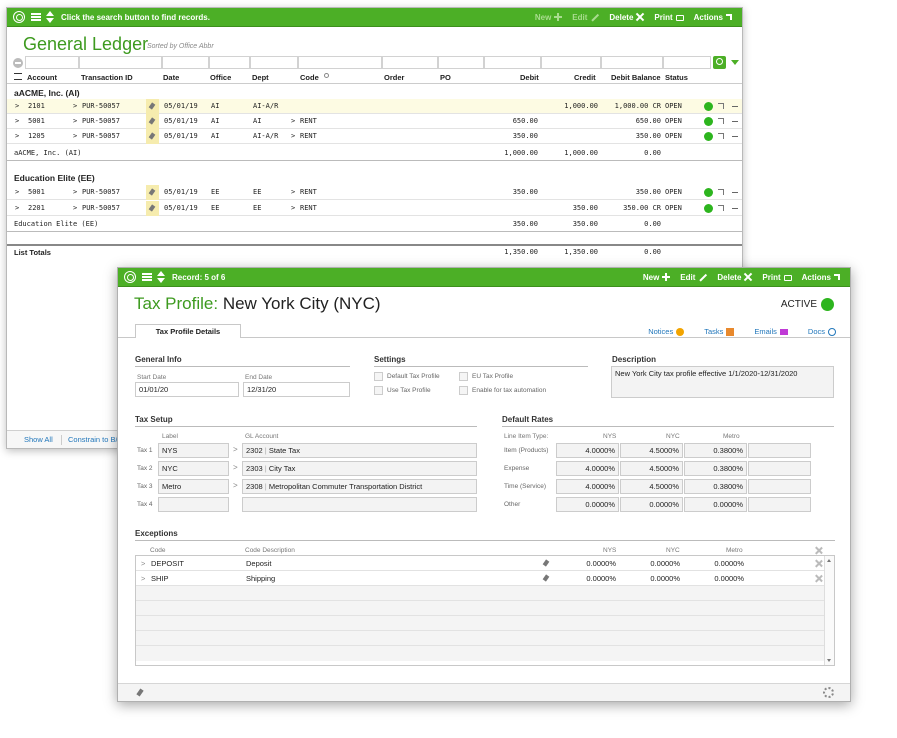 This screenshot has width=897, height=738. I want to click on tax-label-field: NYS, so click(193, 450).